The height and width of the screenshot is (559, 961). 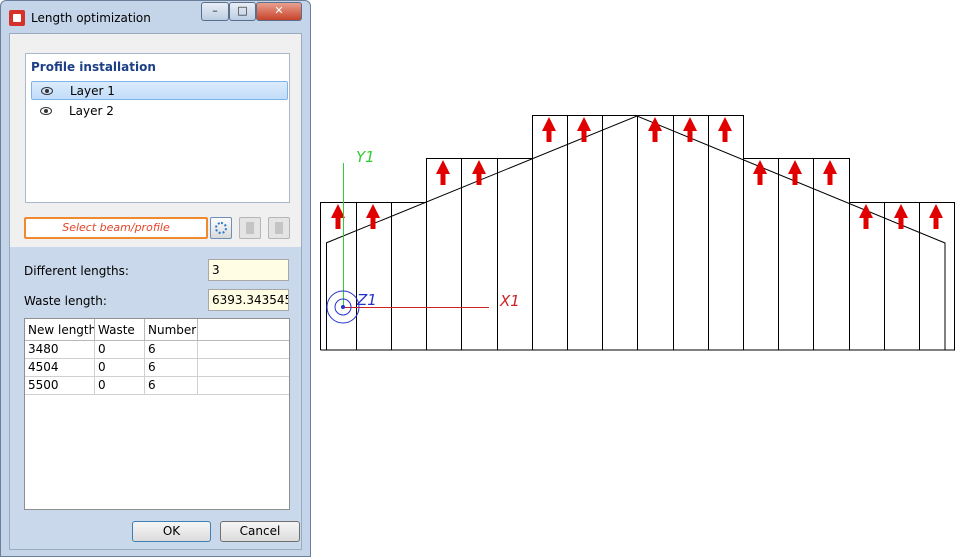 What do you see at coordinates (365, 157) in the screenshot?
I see `y-axis-label: Y1` at bounding box center [365, 157].